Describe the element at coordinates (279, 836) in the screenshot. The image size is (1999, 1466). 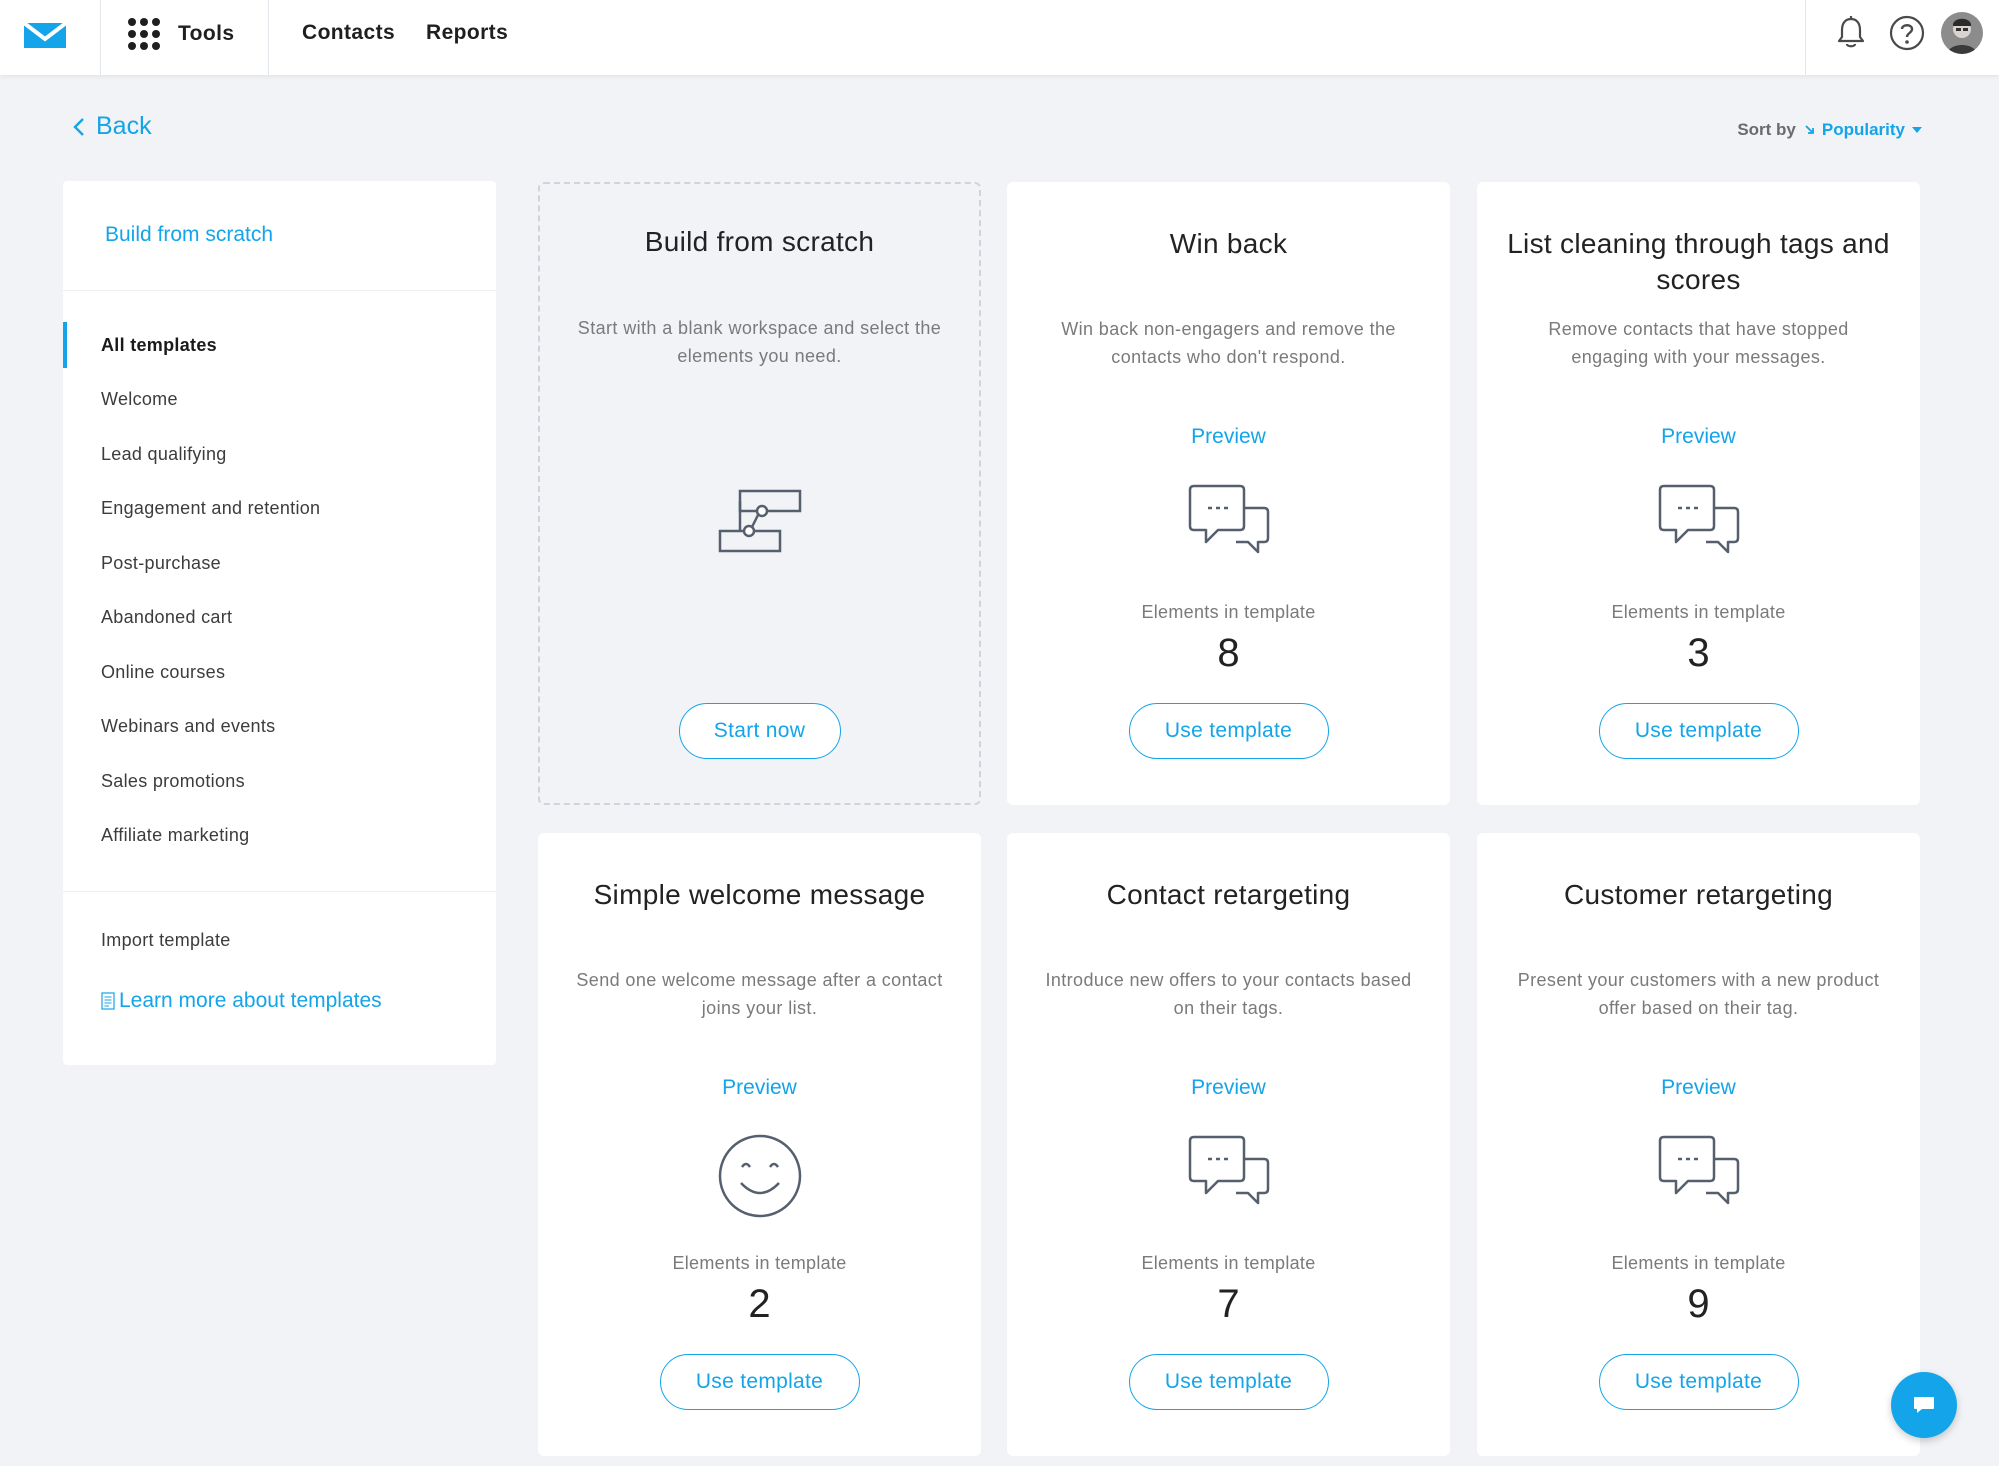
I see `sidebar-item-affiliate-marketing: Affiliate marketing` at that location.